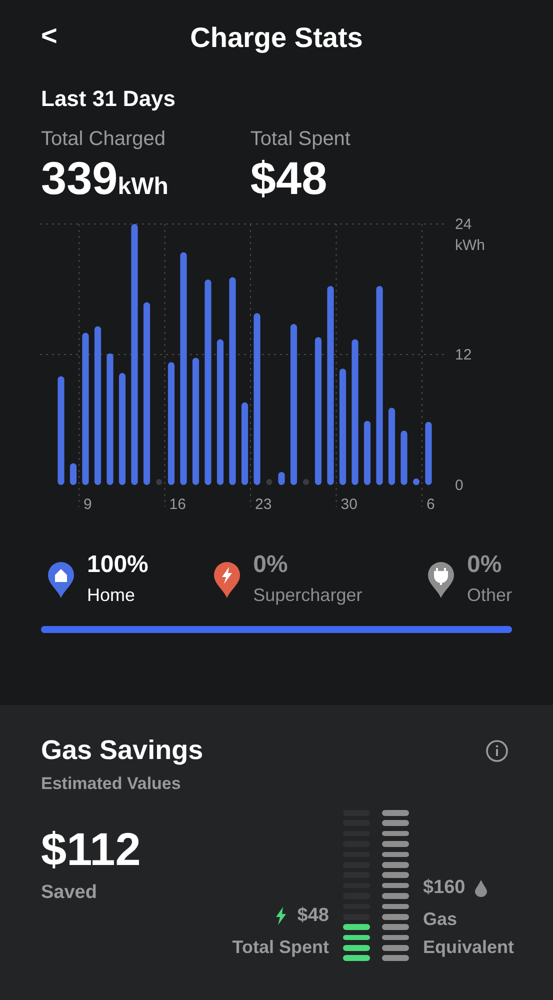  I want to click on y-axis-unit: kWh, so click(470, 245).